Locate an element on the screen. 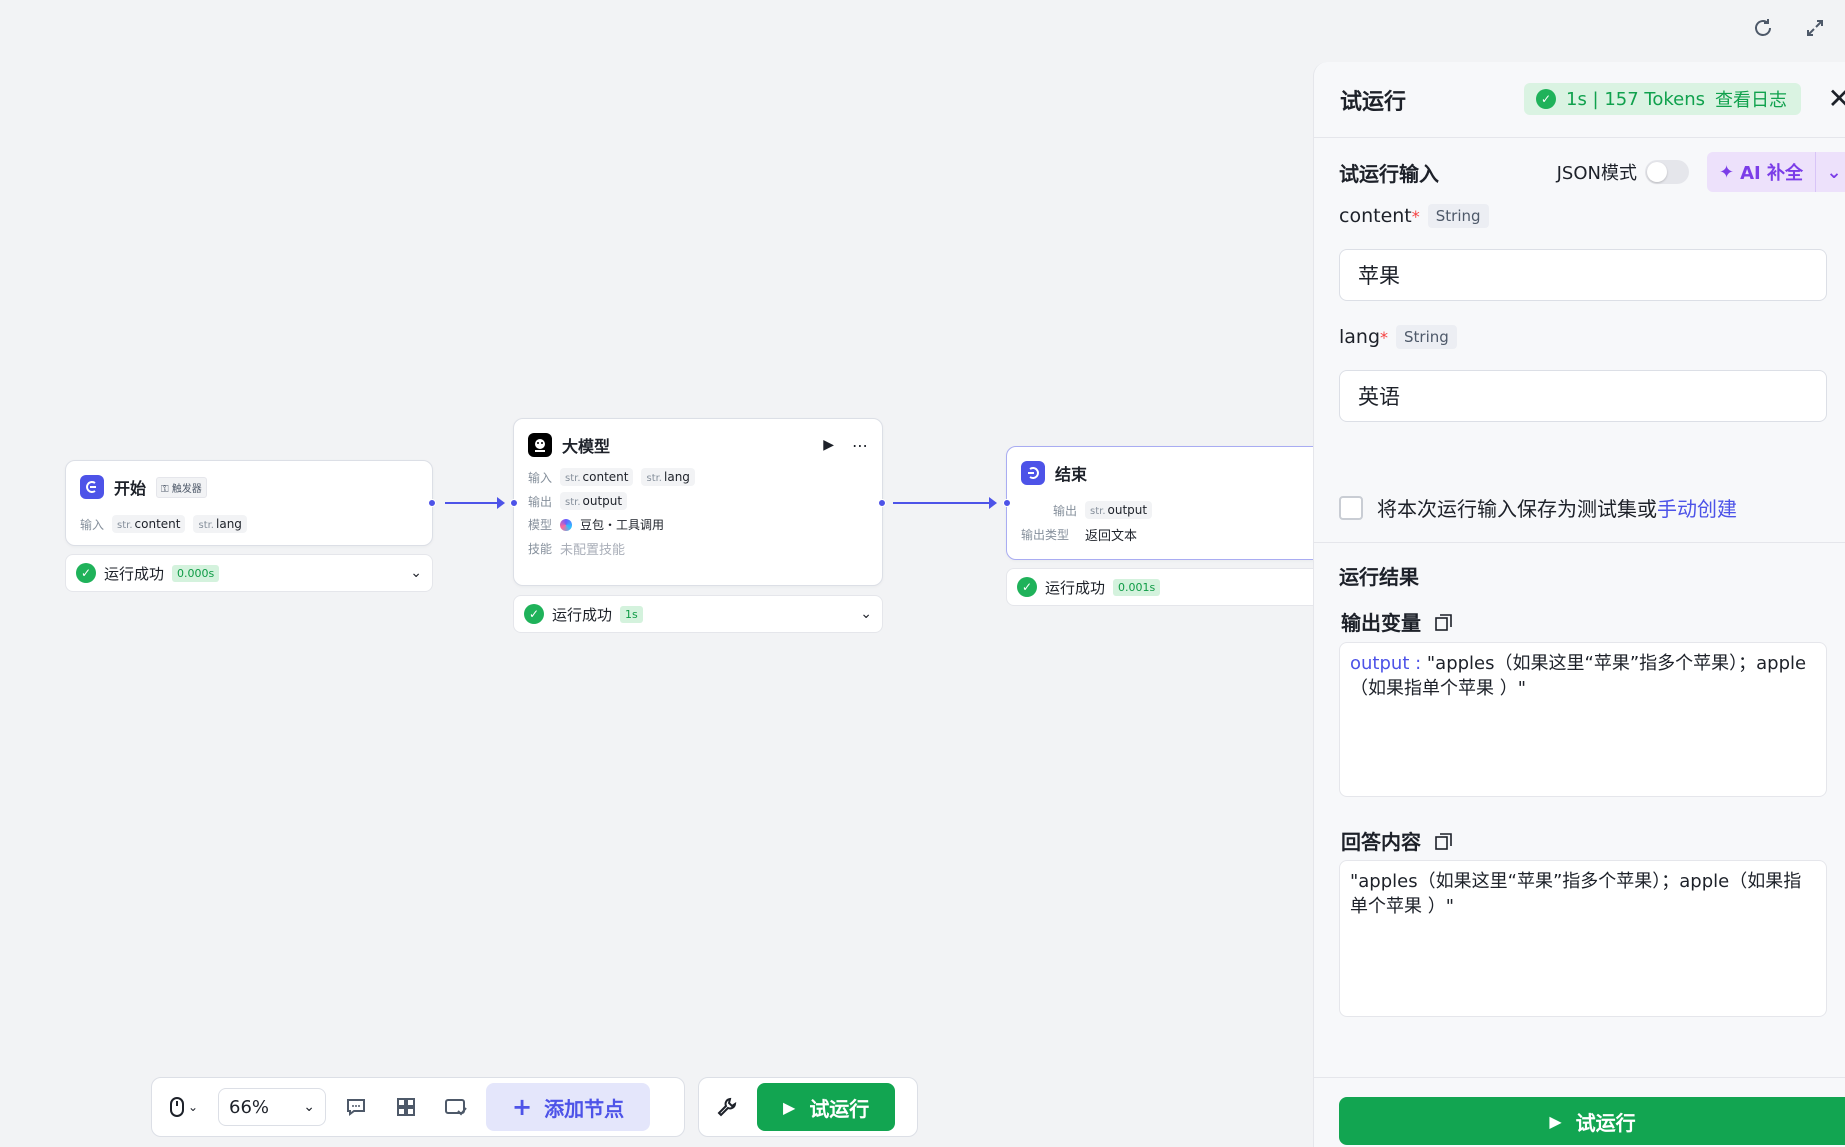  input-label: 输入 is located at coordinates (92, 524).